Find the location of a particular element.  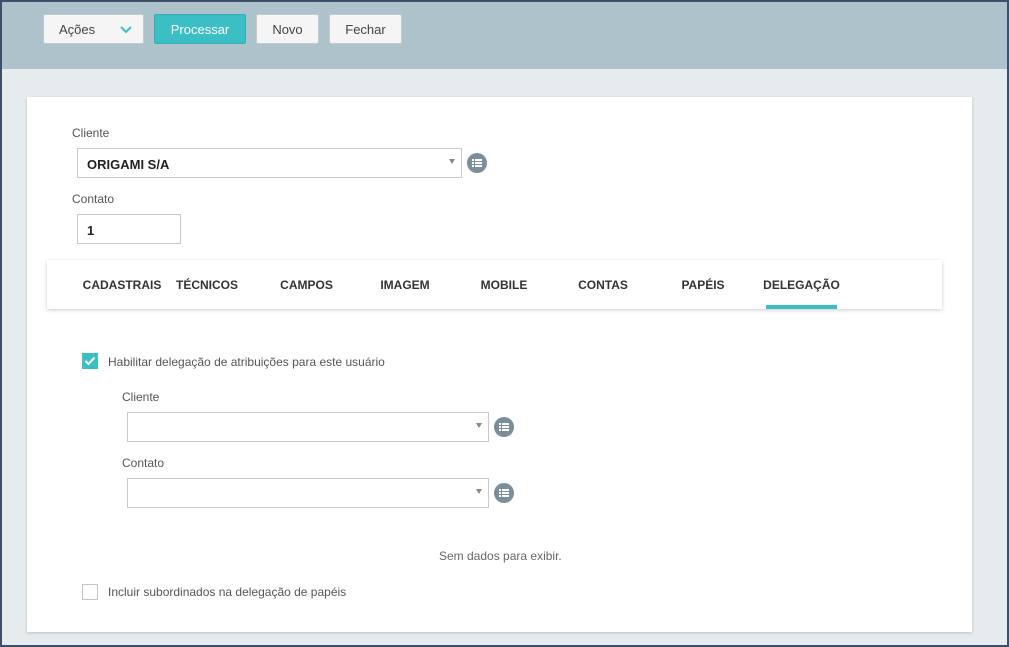

tab-cadastrais: CADASTRAIS is located at coordinates (122, 284).